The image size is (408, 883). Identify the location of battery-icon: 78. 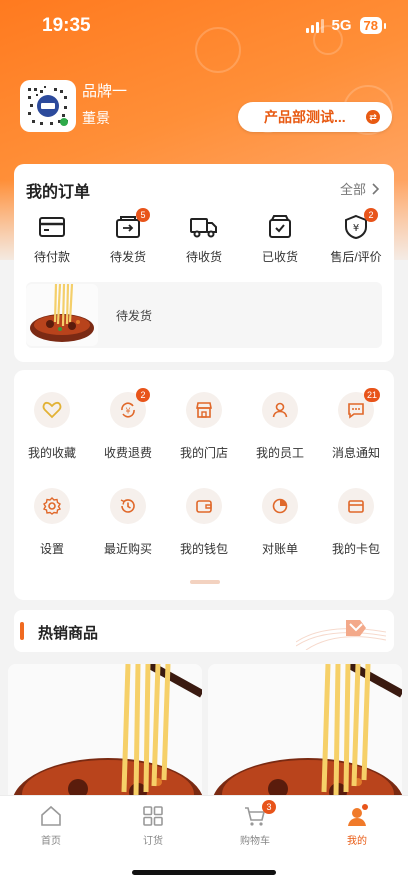
(373, 25).